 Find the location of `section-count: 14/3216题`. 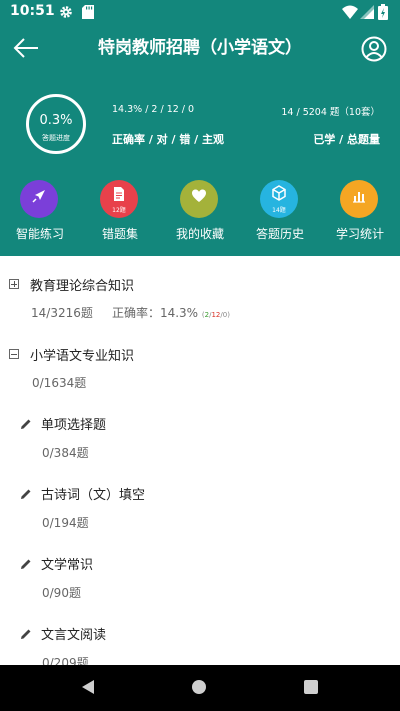

section-count: 14/3216题 is located at coordinates (62, 313).